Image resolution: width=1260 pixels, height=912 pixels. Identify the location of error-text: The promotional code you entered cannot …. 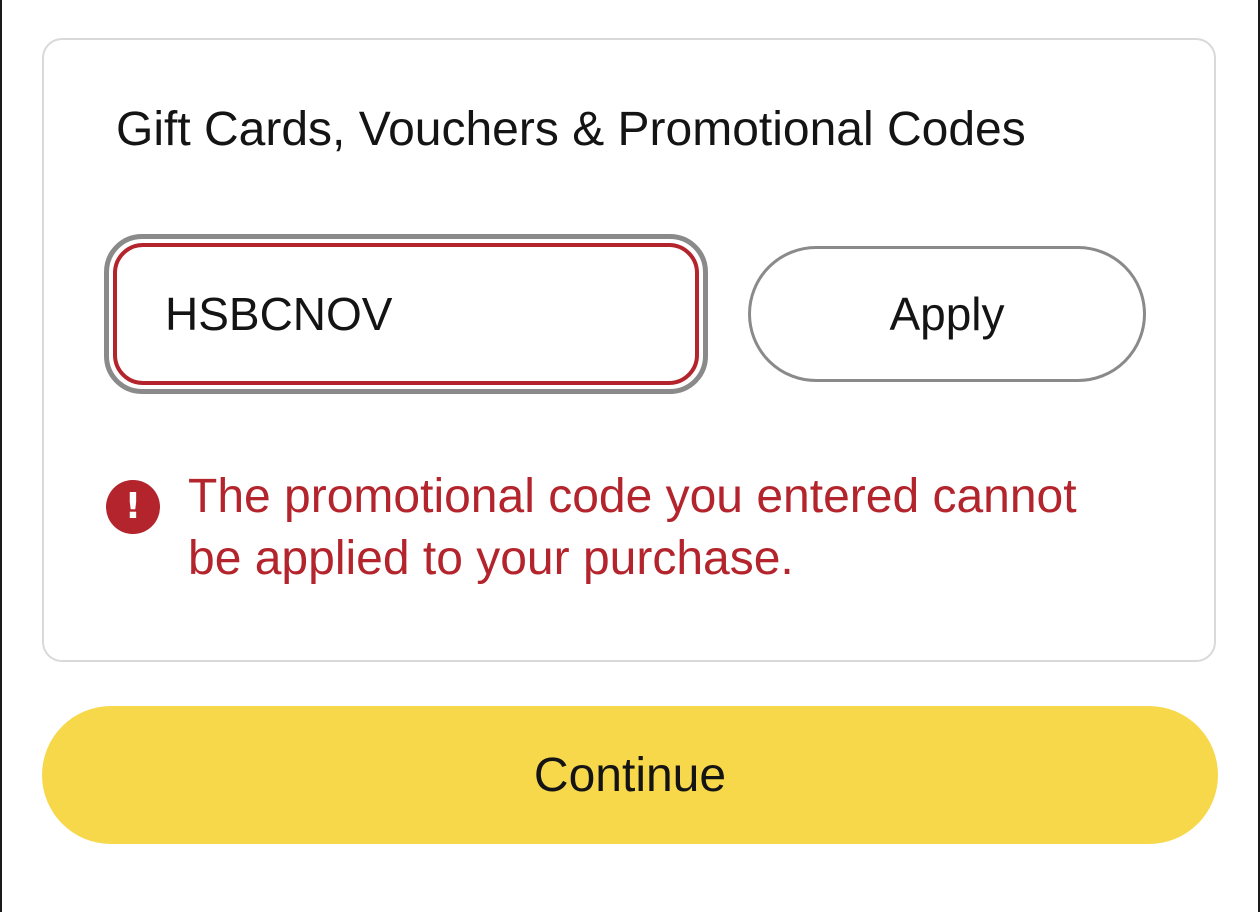
(632, 527).